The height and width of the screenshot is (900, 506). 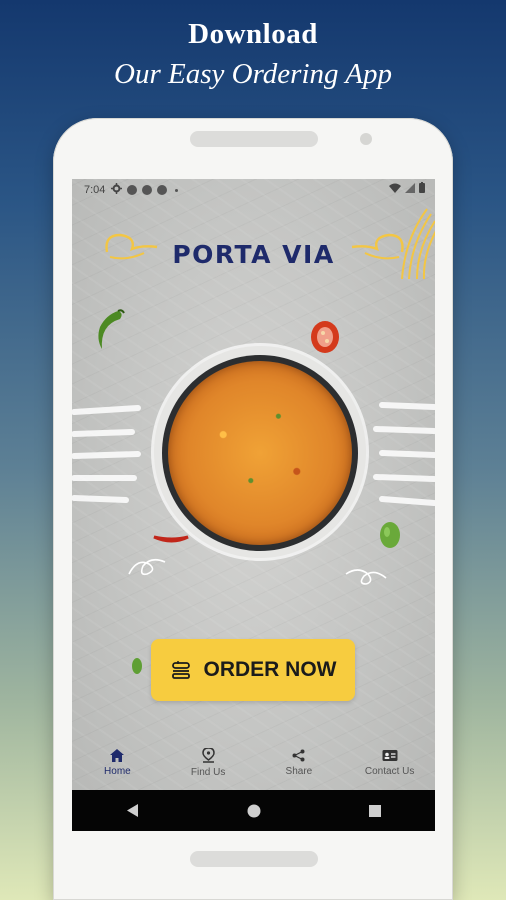 I want to click on small-pepper-decoration, so click(x=137, y=666).